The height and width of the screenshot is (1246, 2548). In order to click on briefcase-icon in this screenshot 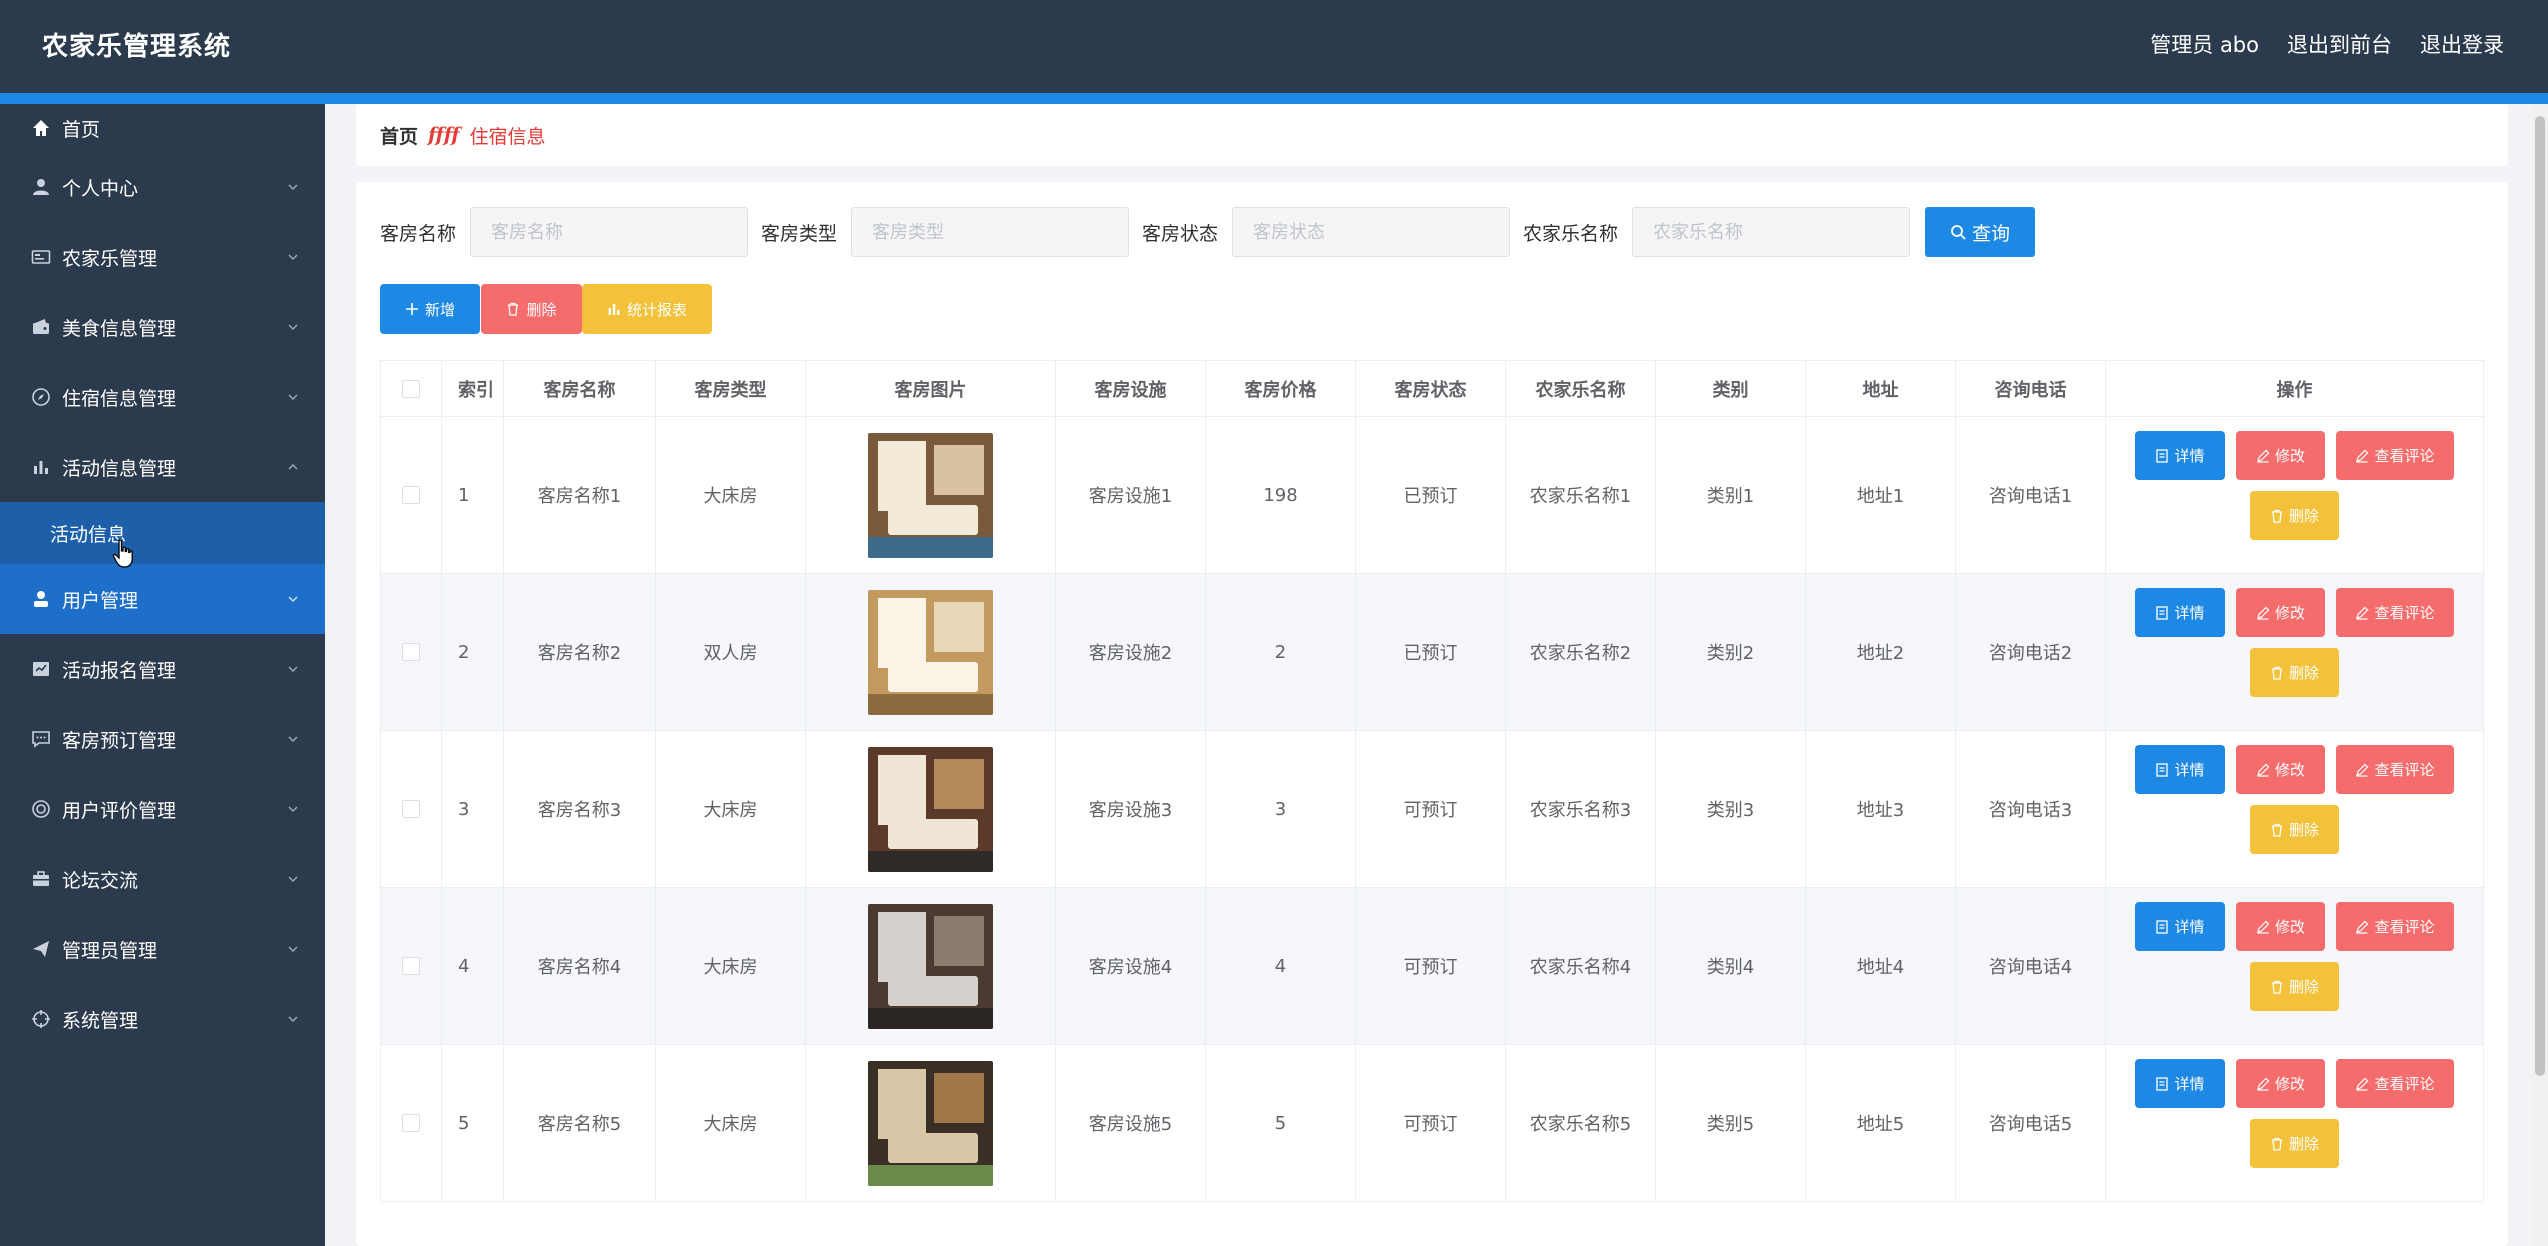, I will do `click(41, 879)`.